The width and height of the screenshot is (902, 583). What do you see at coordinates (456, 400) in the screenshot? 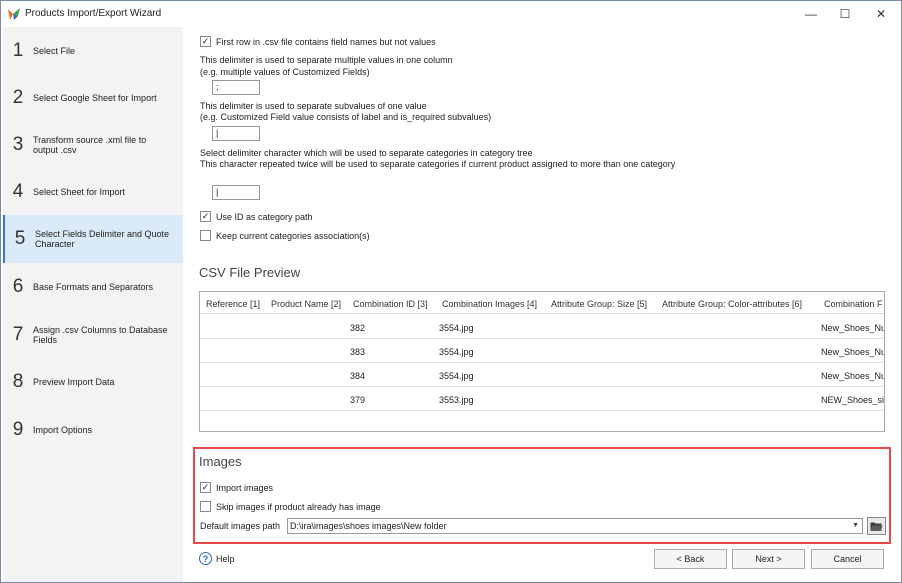
I see `cell-combination-images: 3553.jpg` at bounding box center [456, 400].